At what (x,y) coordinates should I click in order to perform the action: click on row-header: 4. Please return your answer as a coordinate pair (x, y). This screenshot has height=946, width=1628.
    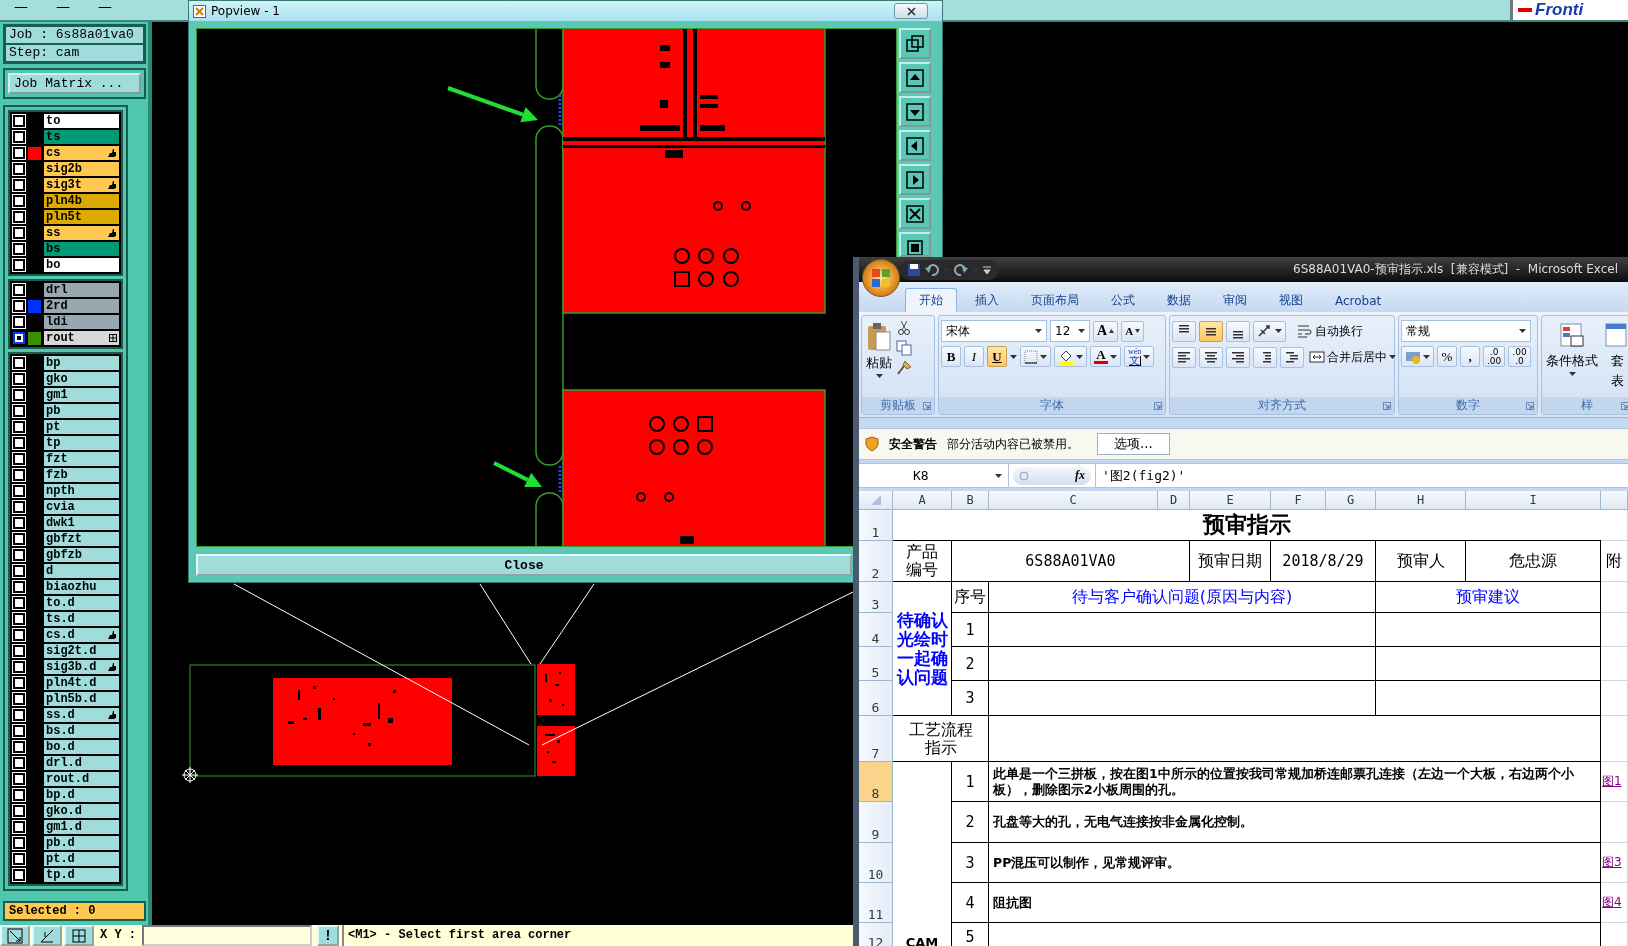
    Looking at the image, I should click on (876, 630).